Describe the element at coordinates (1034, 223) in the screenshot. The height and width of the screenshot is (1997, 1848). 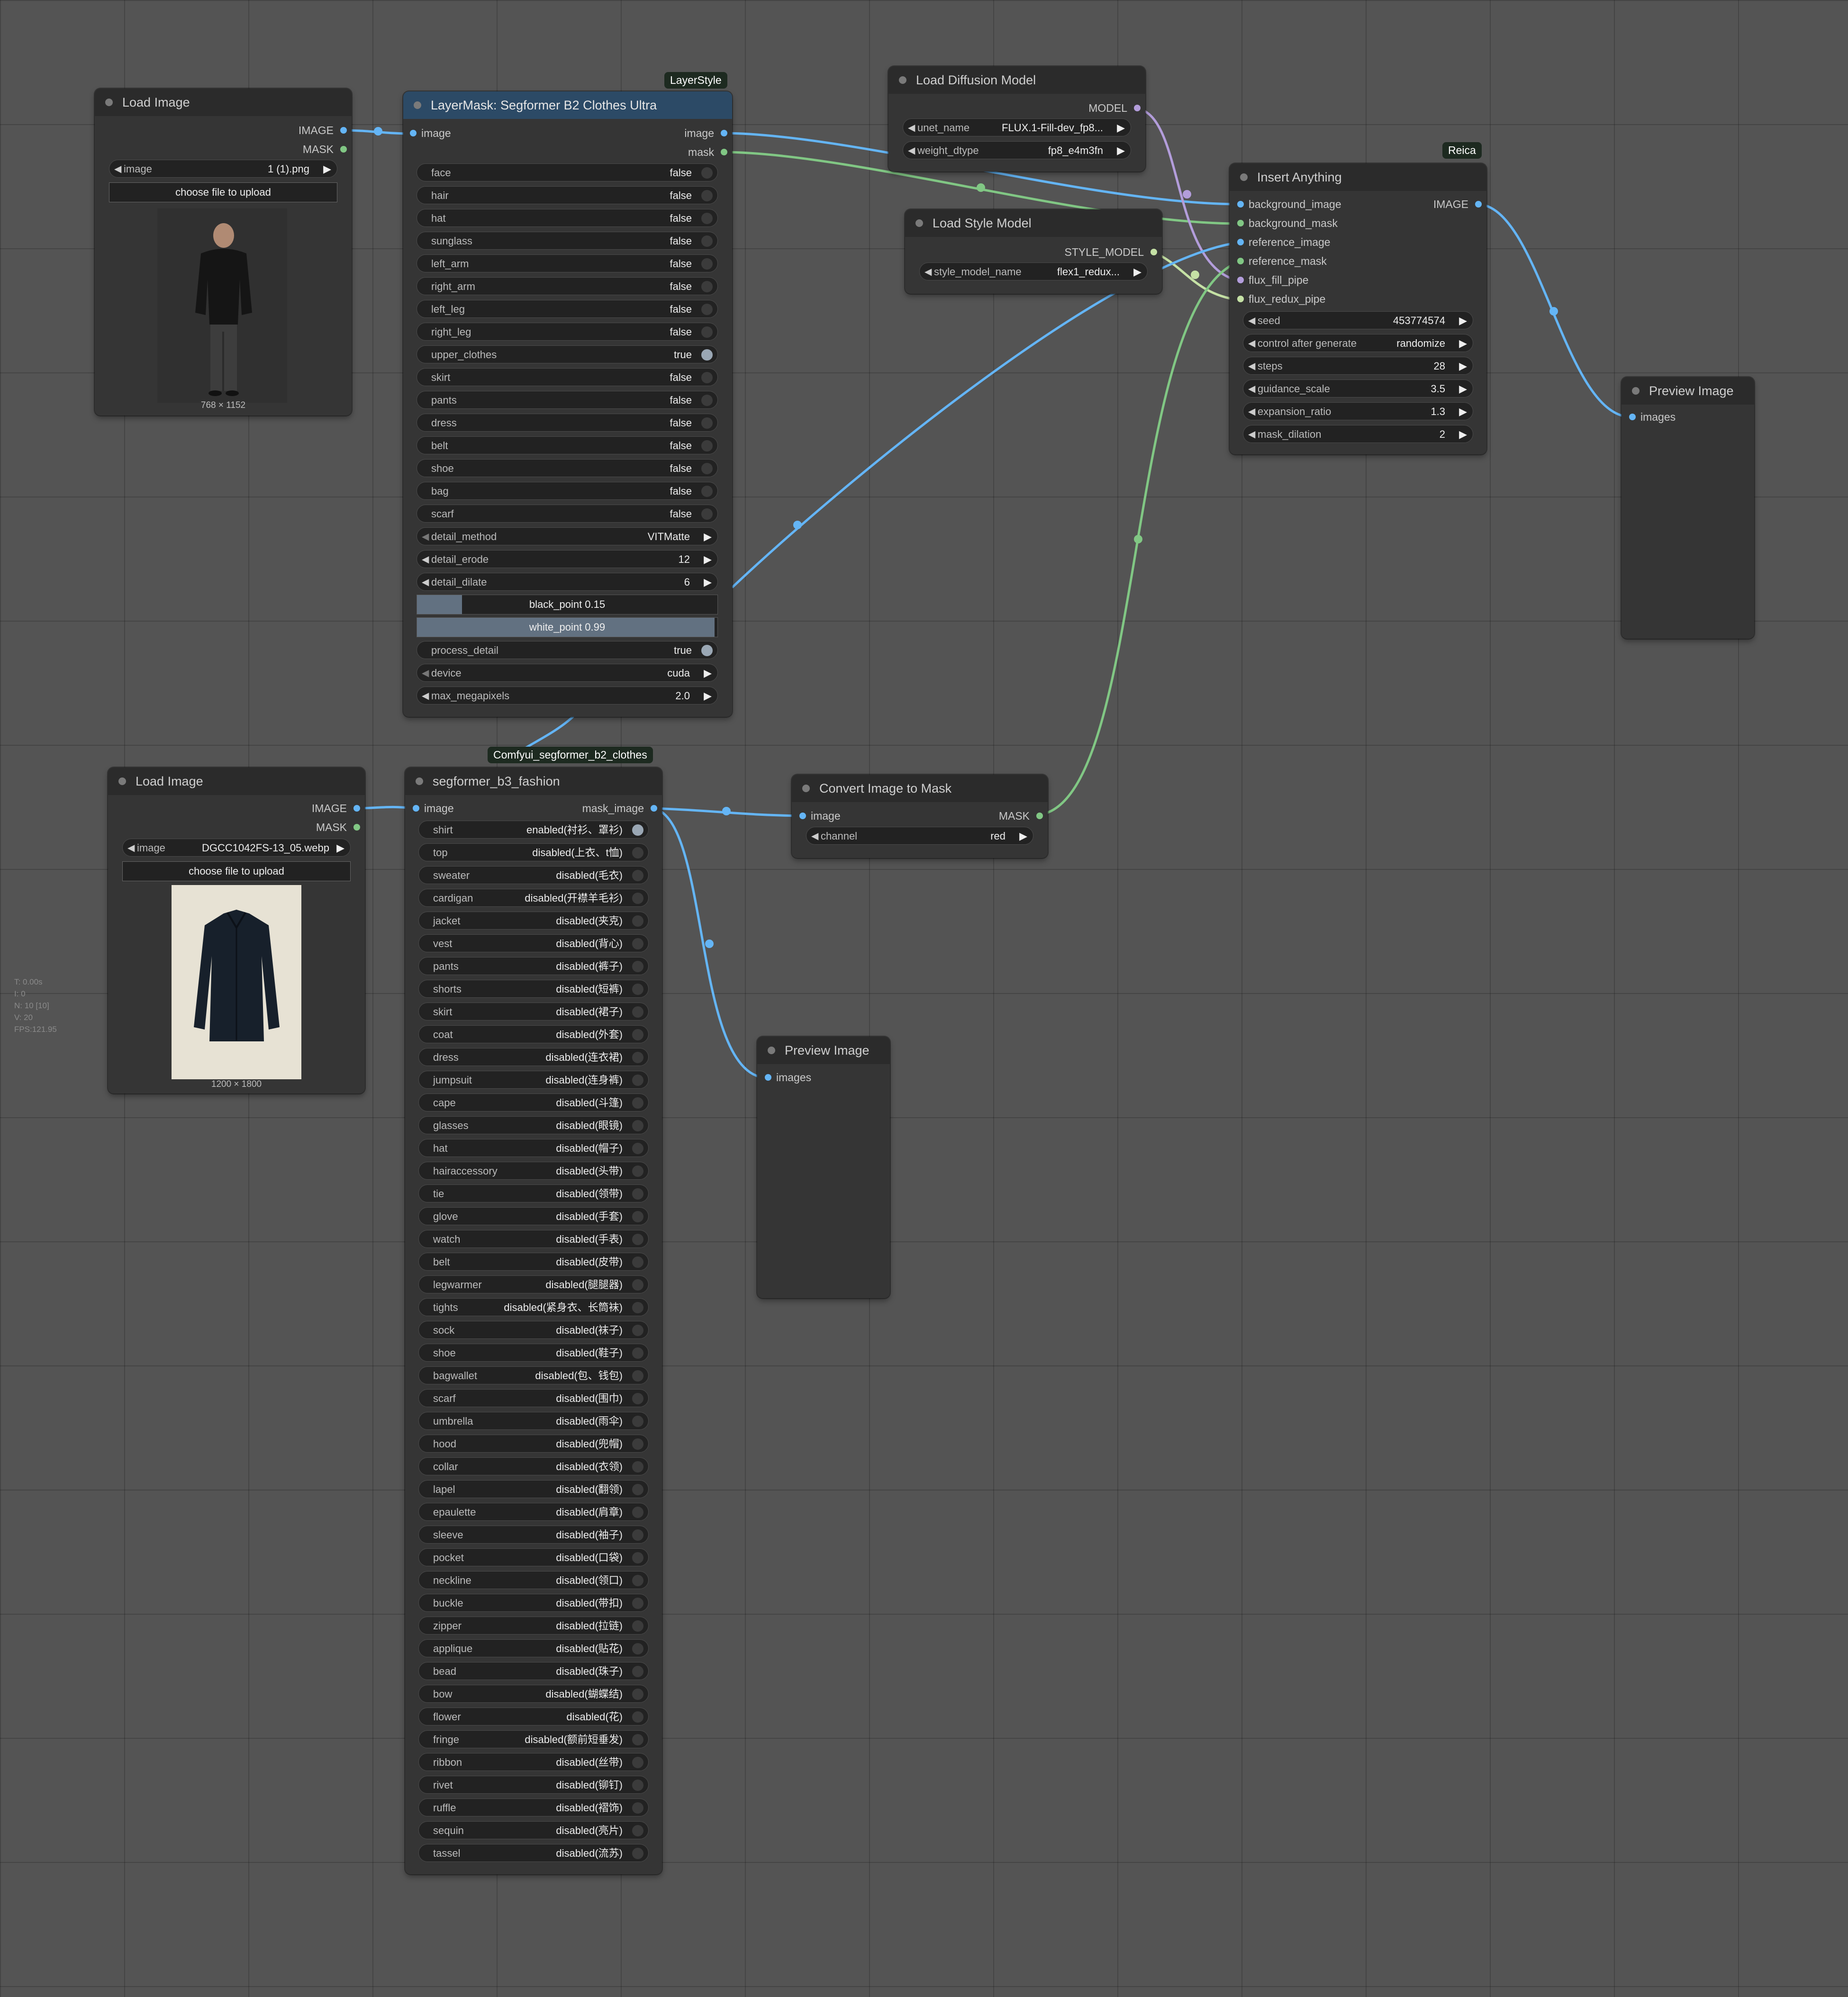
I see `node-title: Load Style Model` at that location.